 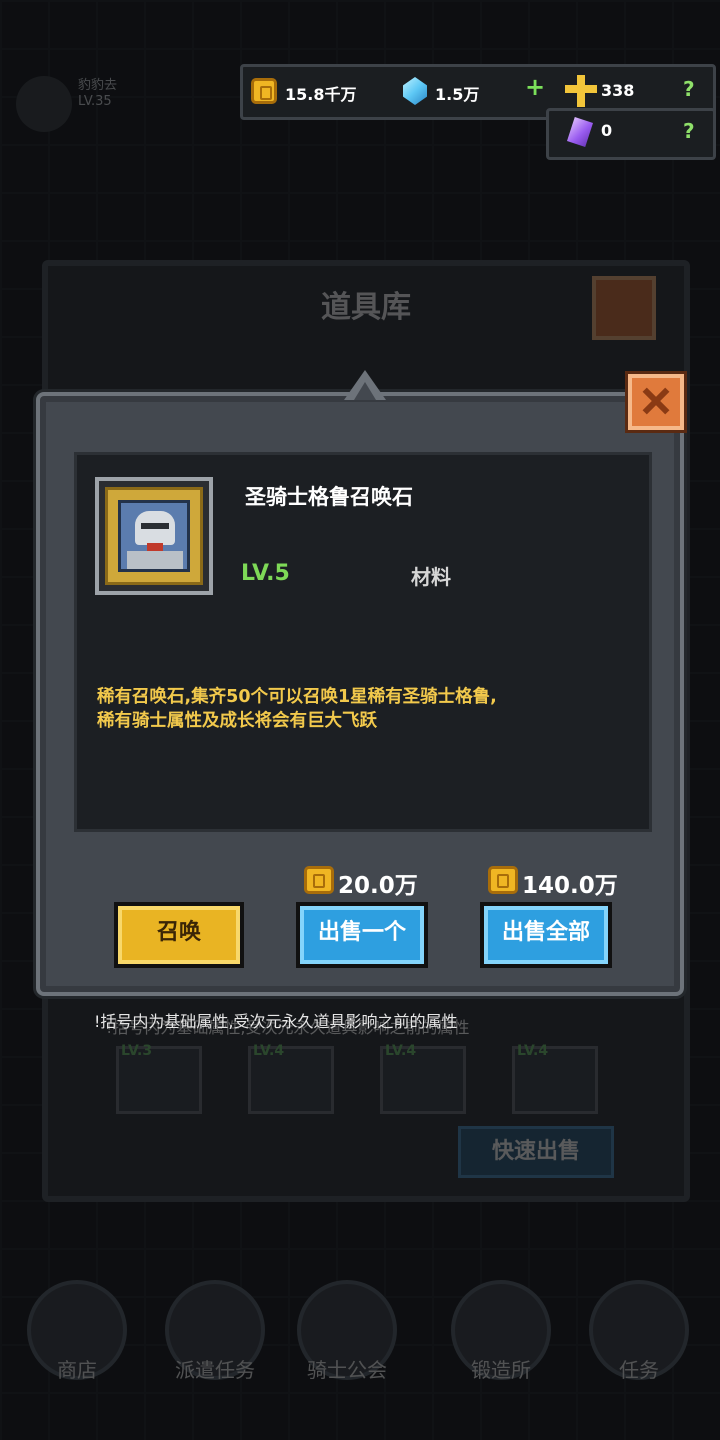 I want to click on player-avatar, so click(x=44, y=104).